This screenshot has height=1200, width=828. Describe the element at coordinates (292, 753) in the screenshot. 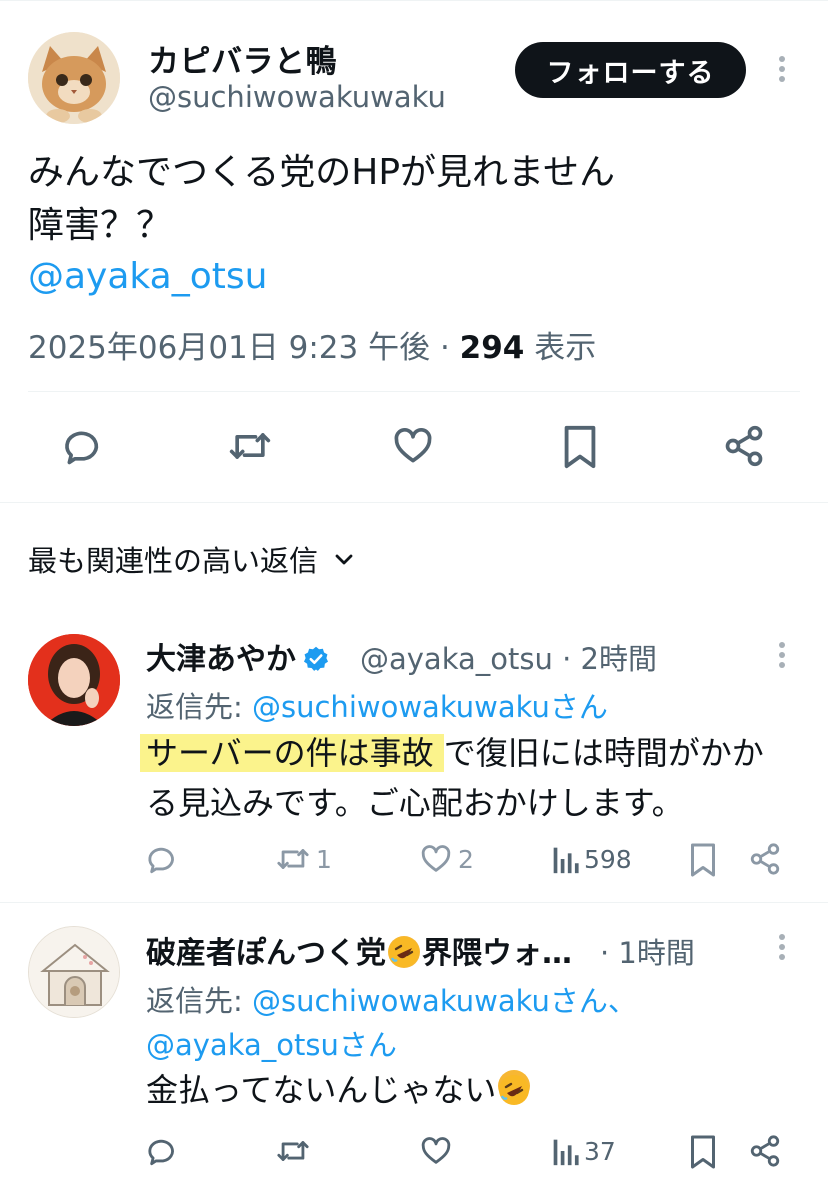

I see `highlighted-text: サーバーの件は事故` at that location.